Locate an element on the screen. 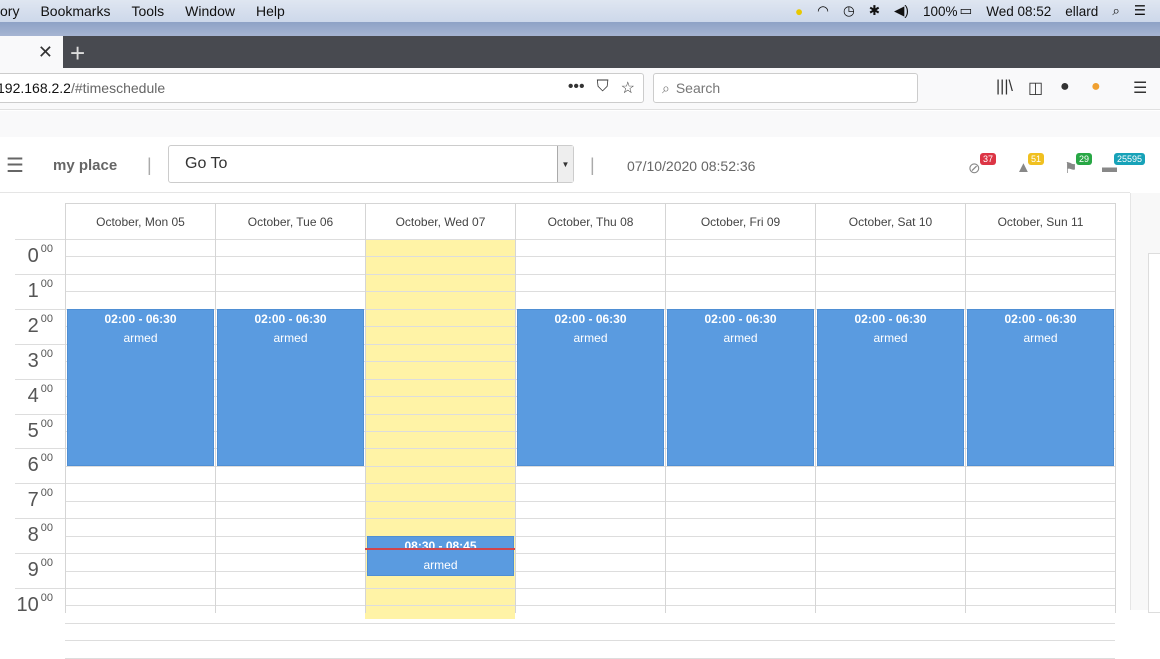 This screenshot has width=1160, height=659. hour-label: 5 00 is located at coordinates (40, 430).